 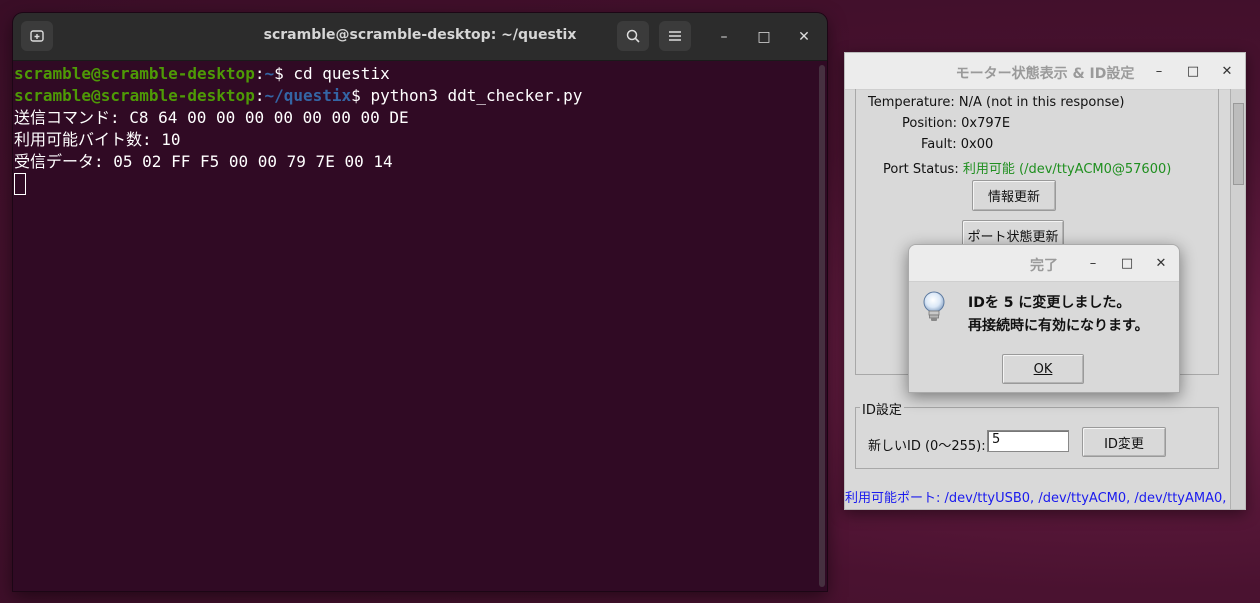 What do you see at coordinates (332, 73) in the screenshot?
I see `prompt-command: $ cd questix` at bounding box center [332, 73].